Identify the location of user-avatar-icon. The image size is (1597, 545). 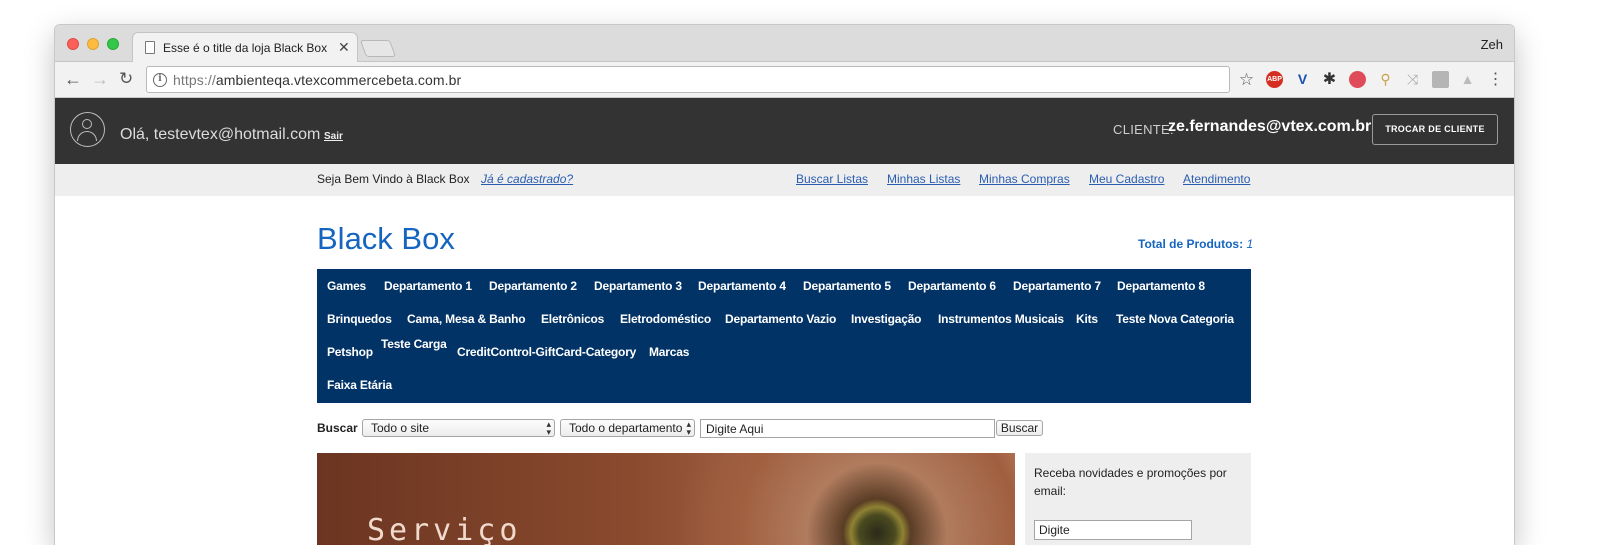
(87, 129).